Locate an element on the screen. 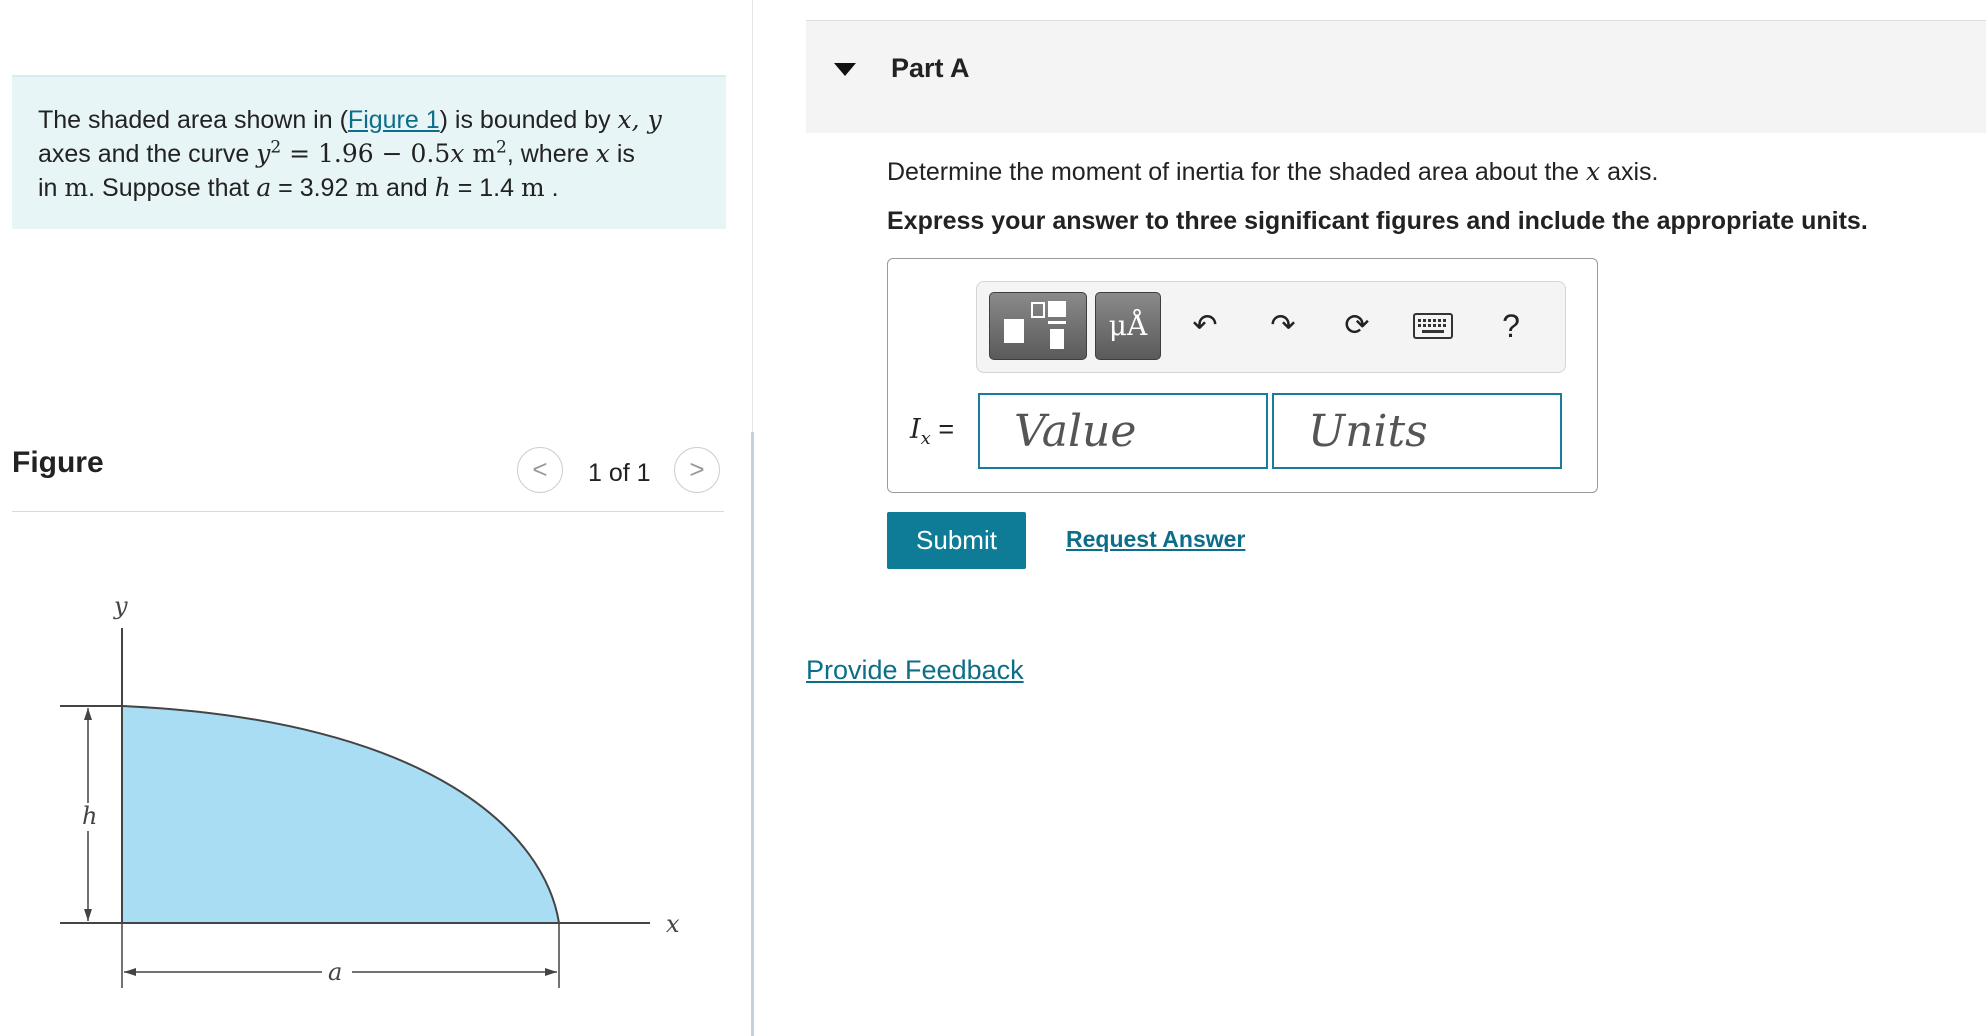  chevron-right-icon: > is located at coordinates (697, 469).